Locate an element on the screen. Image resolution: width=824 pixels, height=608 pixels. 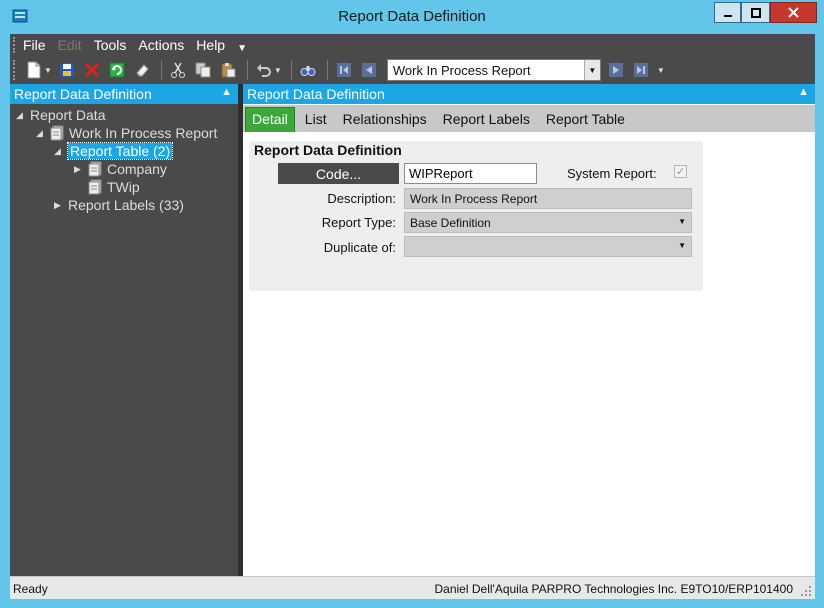
record-navigation-value: Work In Process Report is located at coordinates (461, 70).